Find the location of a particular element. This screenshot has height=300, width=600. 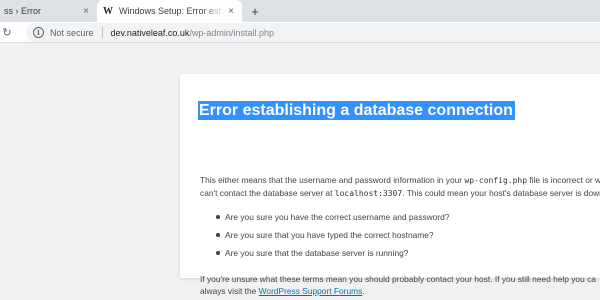

info-icon: i is located at coordinates (38, 32).